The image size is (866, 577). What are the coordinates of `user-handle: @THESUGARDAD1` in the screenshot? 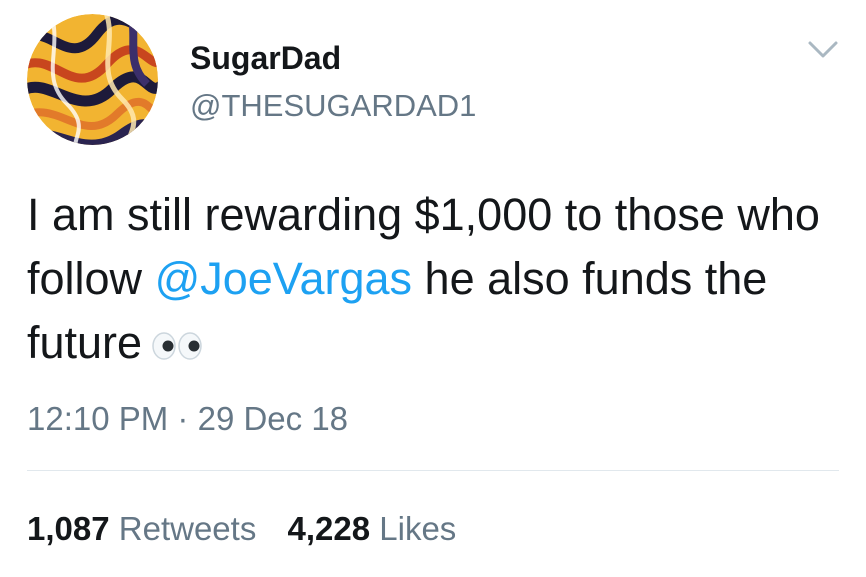 It's located at (333, 106).